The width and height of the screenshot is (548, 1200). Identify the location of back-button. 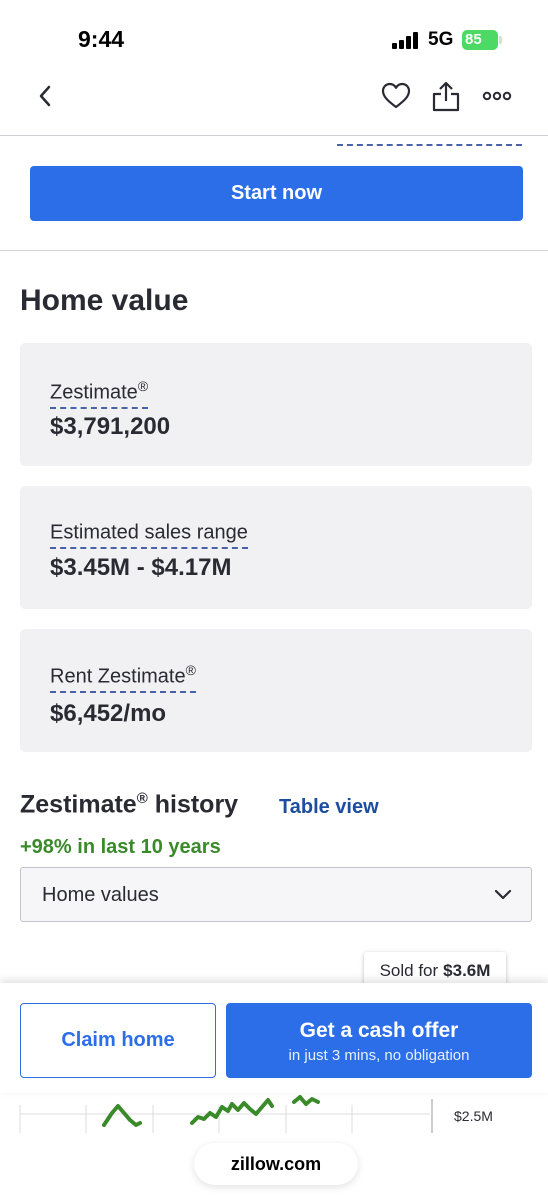
(45, 96).